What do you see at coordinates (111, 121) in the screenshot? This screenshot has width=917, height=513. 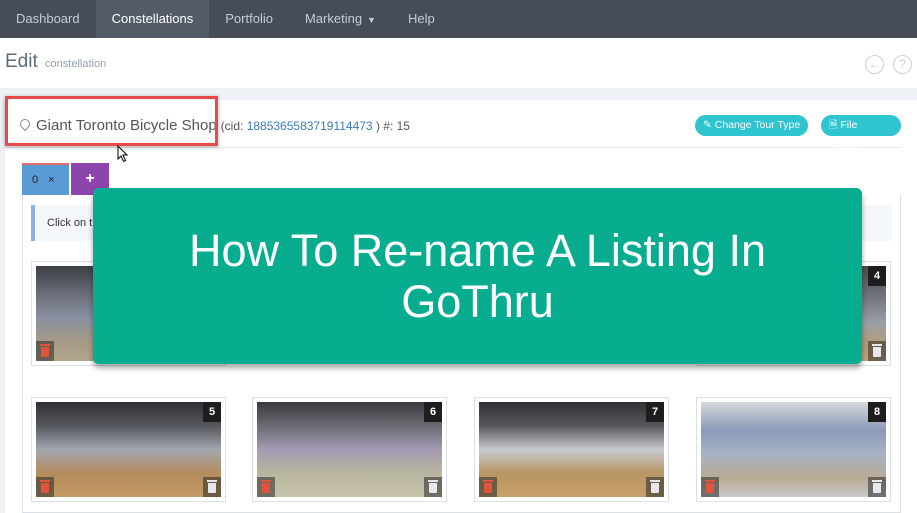 I see `highlight-annotation-box` at bounding box center [111, 121].